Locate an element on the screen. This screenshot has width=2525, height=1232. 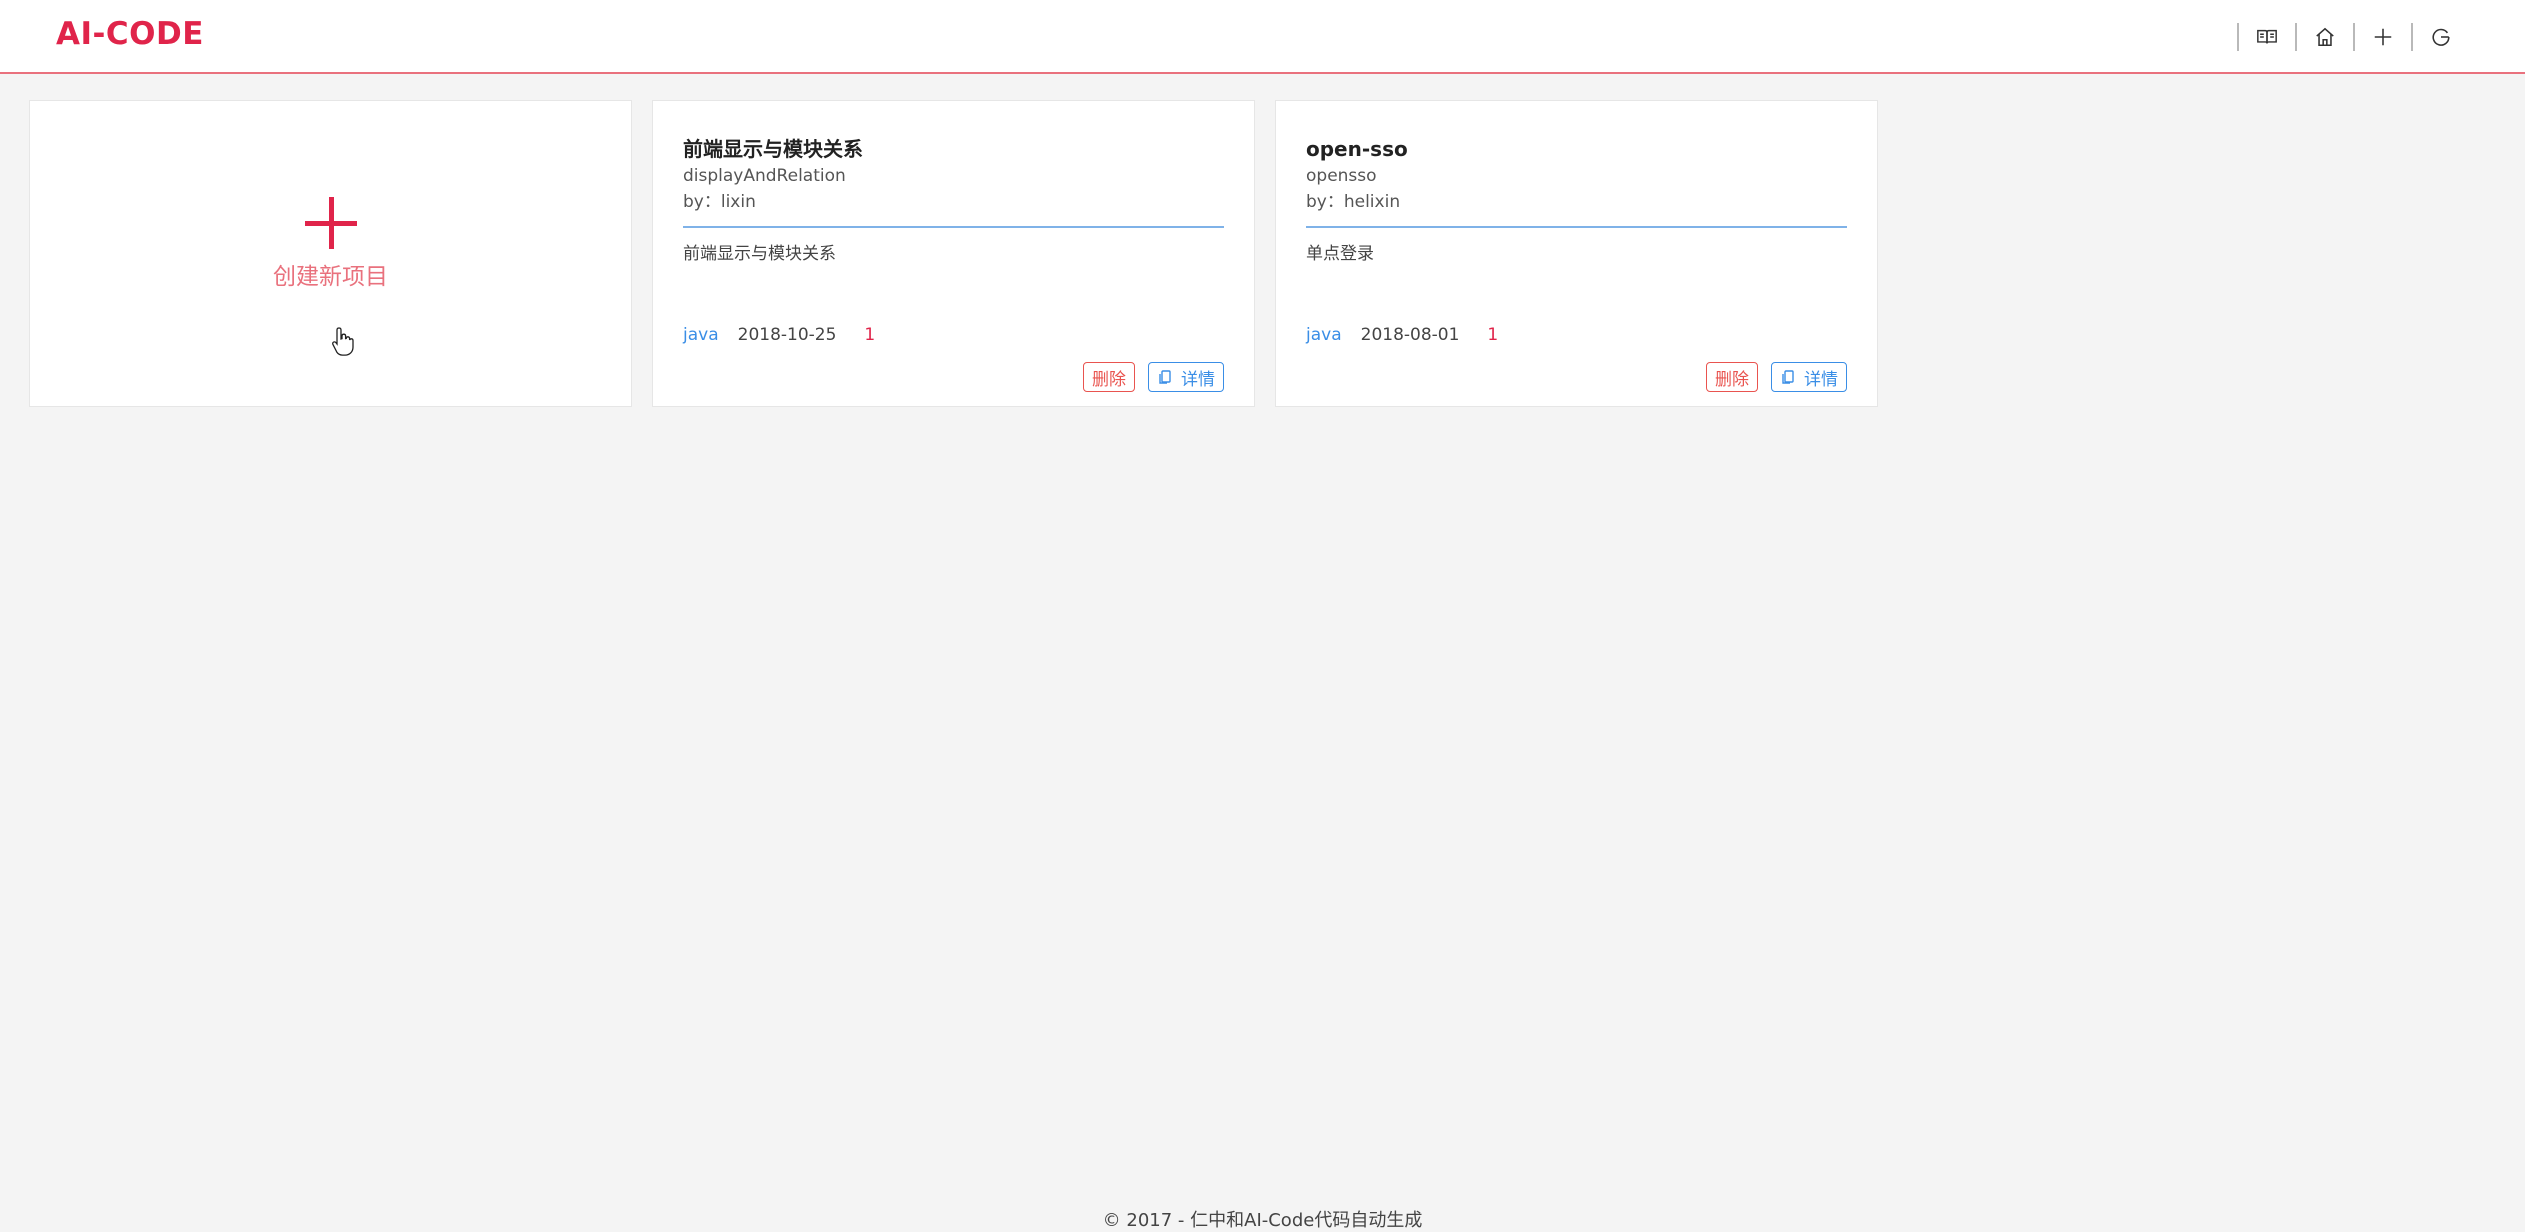
project-title: 前端显示与模块关系 is located at coordinates (953, 149).